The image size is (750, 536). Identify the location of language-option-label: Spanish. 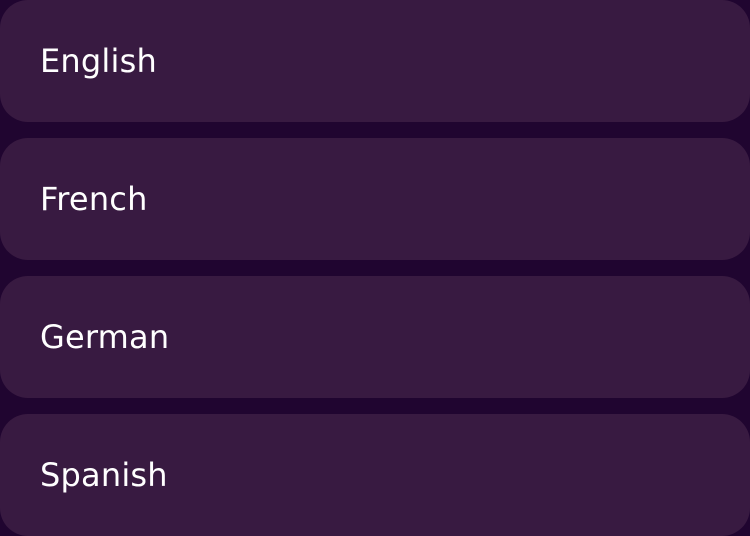
(104, 475).